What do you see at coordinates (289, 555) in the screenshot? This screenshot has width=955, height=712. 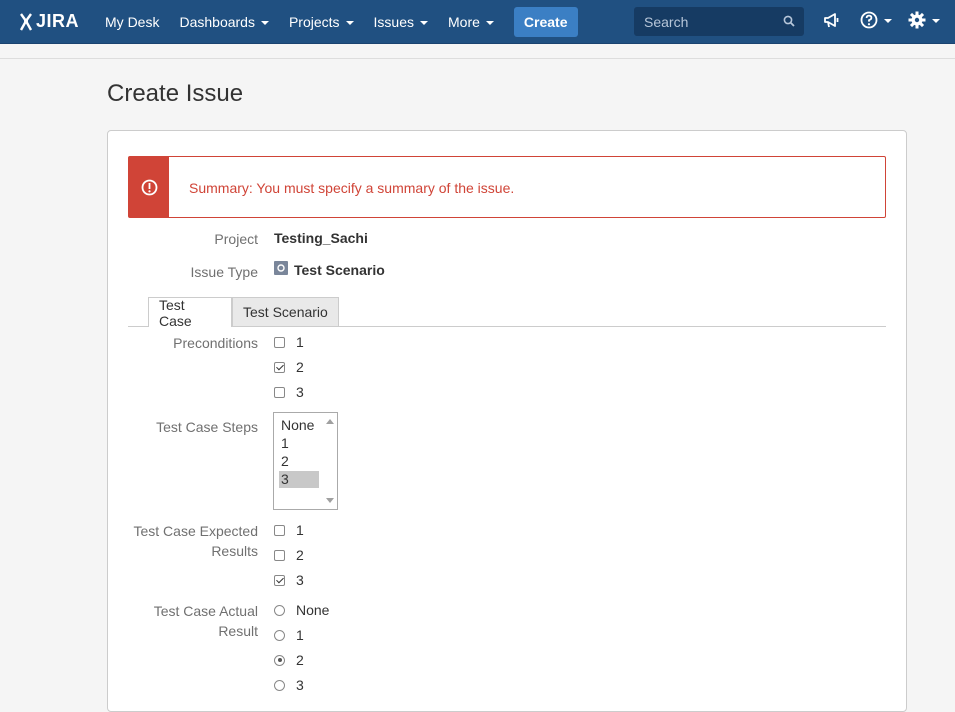 I see `expected-results-option: 2` at bounding box center [289, 555].